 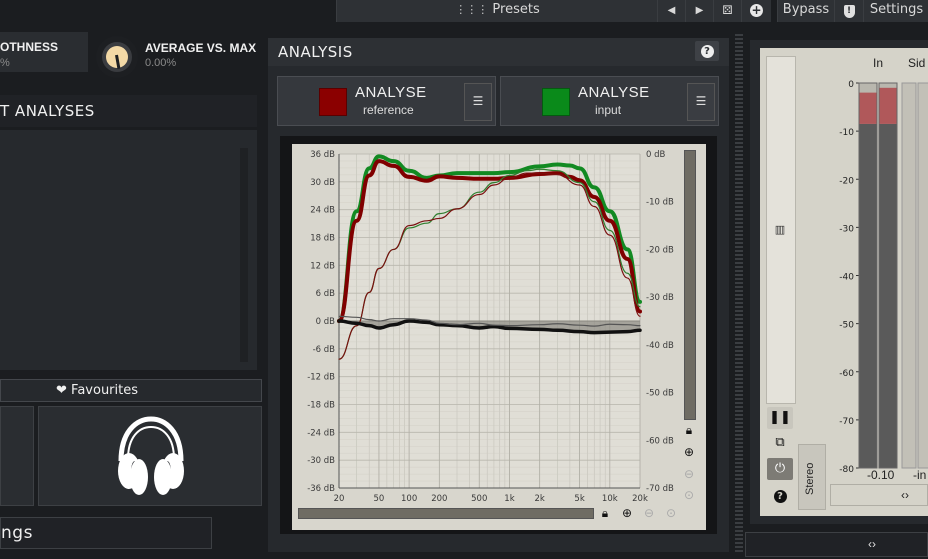 I want to click on headphones-icon, so click(x=151, y=455).